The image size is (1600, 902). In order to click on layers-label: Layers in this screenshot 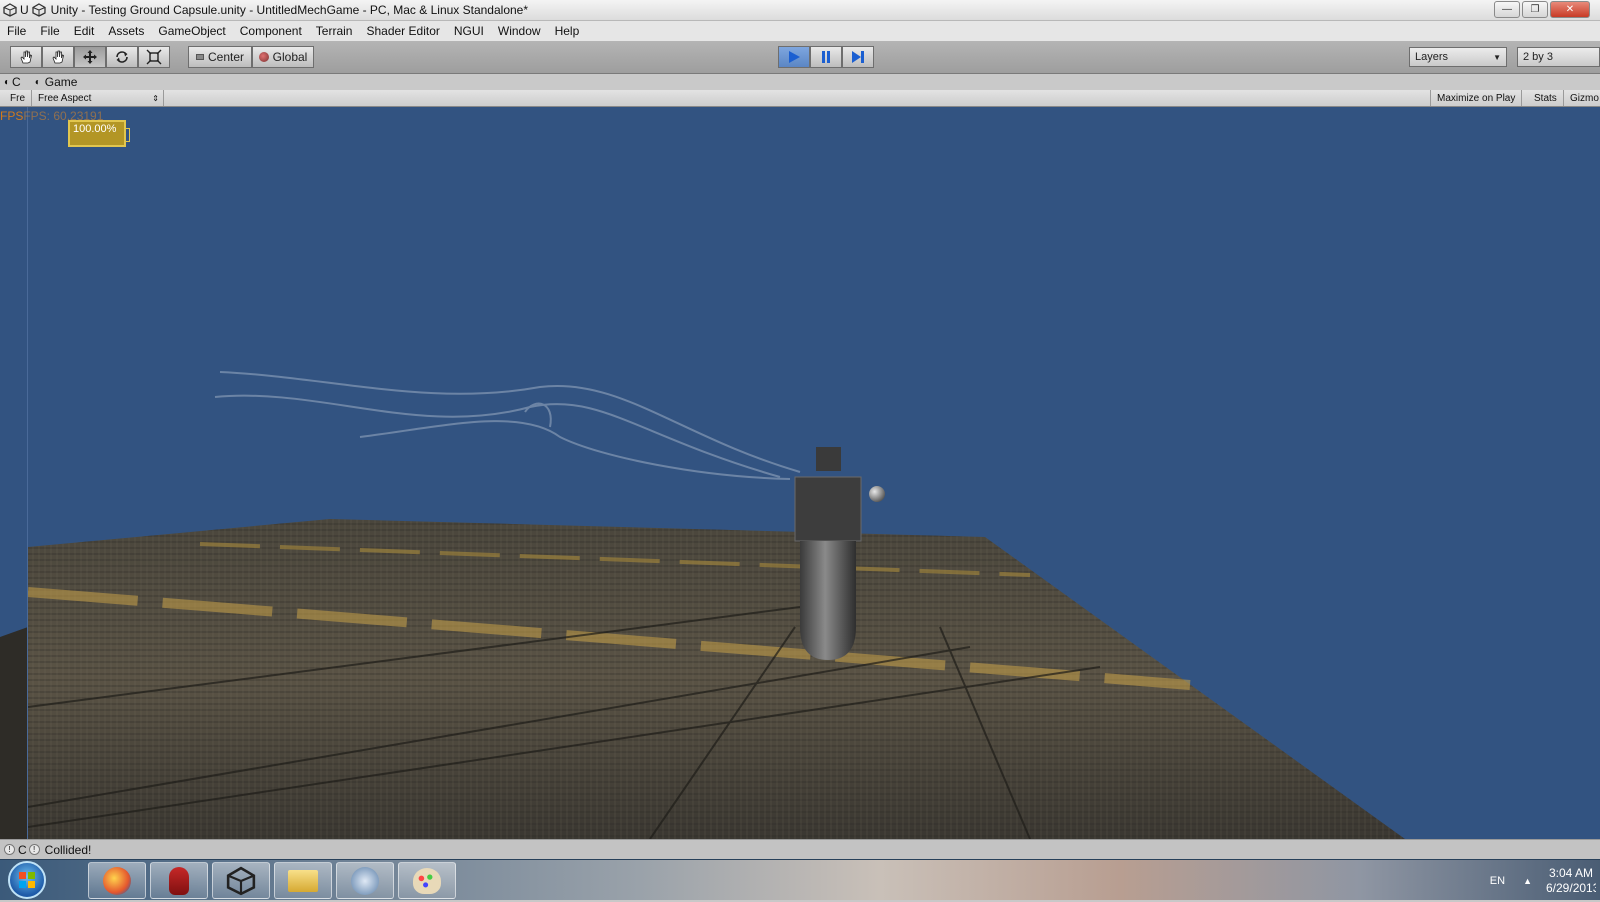, I will do `click(1432, 57)`.